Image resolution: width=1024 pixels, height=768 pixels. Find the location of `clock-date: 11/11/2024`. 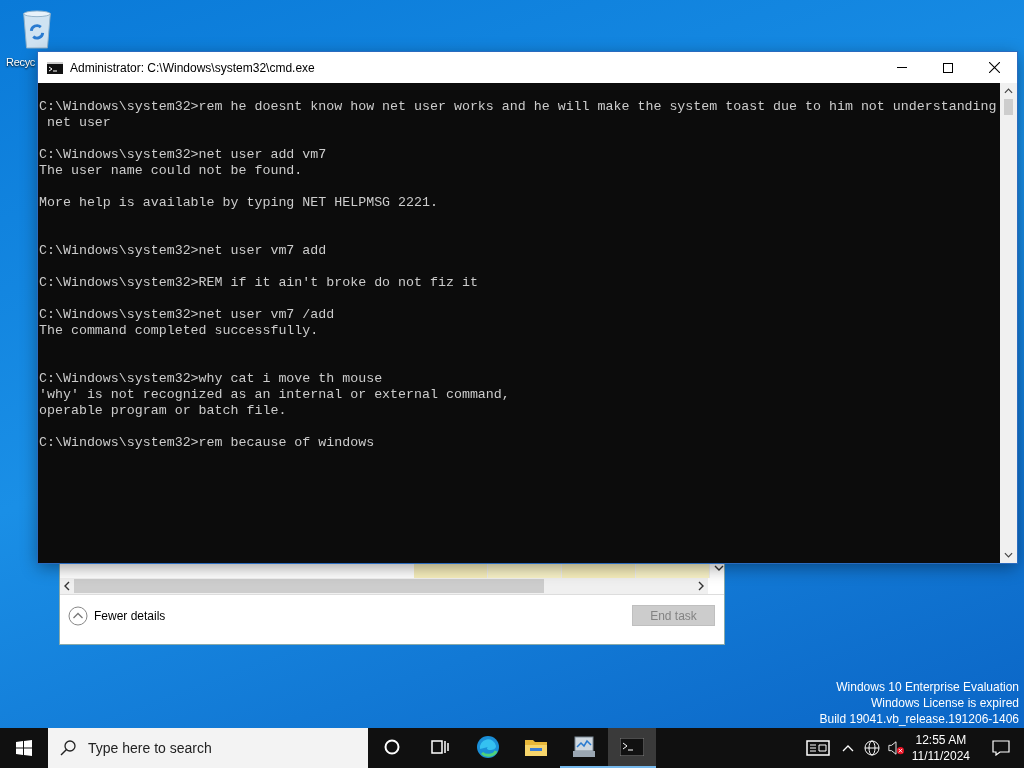

clock-date: 11/11/2024 is located at coordinates (940, 756).